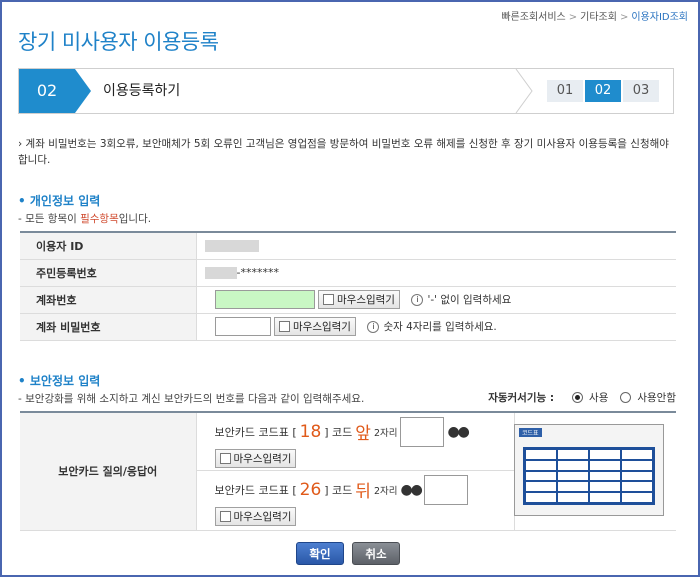 The width and height of the screenshot is (700, 577). What do you see at coordinates (440, 327) in the screenshot?
I see `password-hint: 숫자 4자리를 입력하세요.` at bounding box center [440, 327].